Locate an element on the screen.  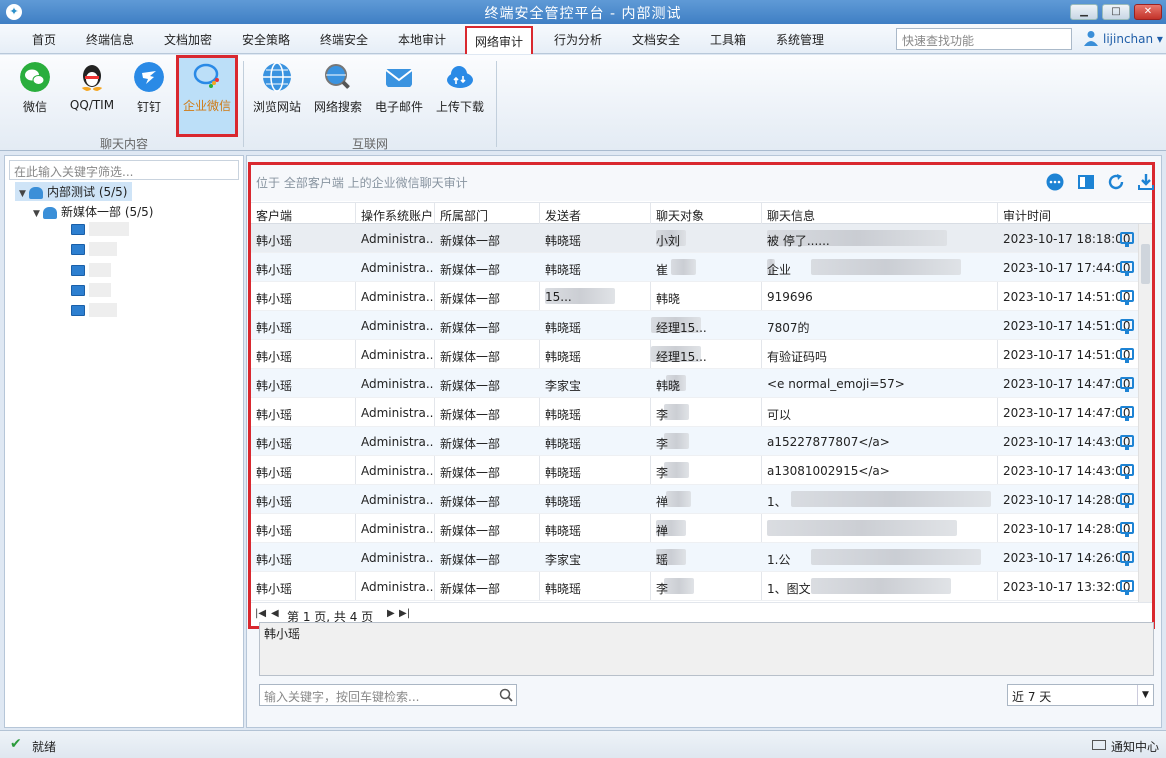
wechat-button: 微信 is located at coordinates (35, 96).